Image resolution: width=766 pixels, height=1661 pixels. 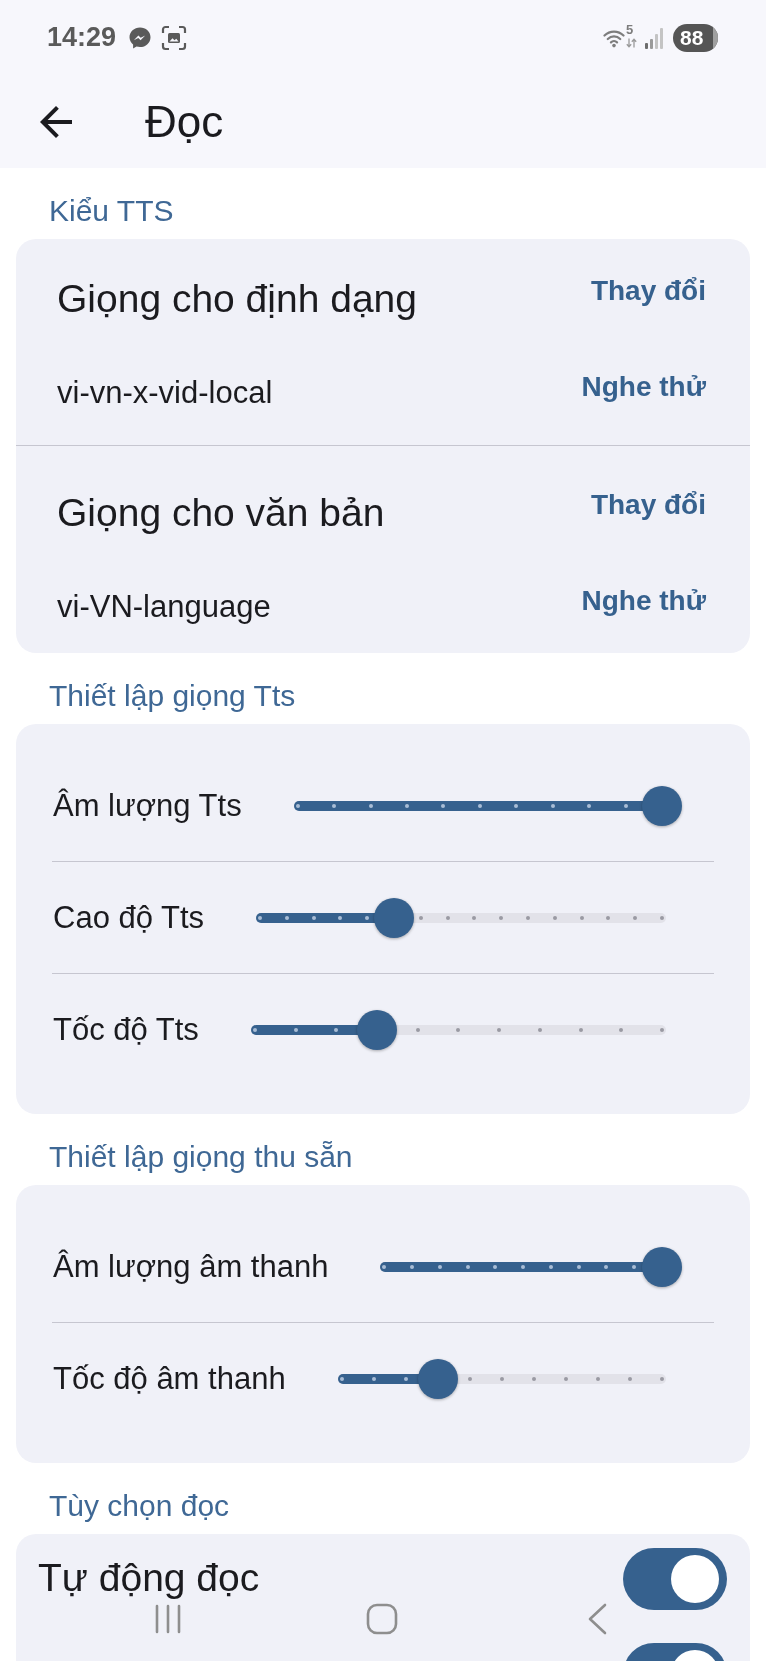 What do you see at coordinates (139, 1506) in the screenshot?
I see `section-header: Tùy chọn đọc` at bounding box center [139, 1506].